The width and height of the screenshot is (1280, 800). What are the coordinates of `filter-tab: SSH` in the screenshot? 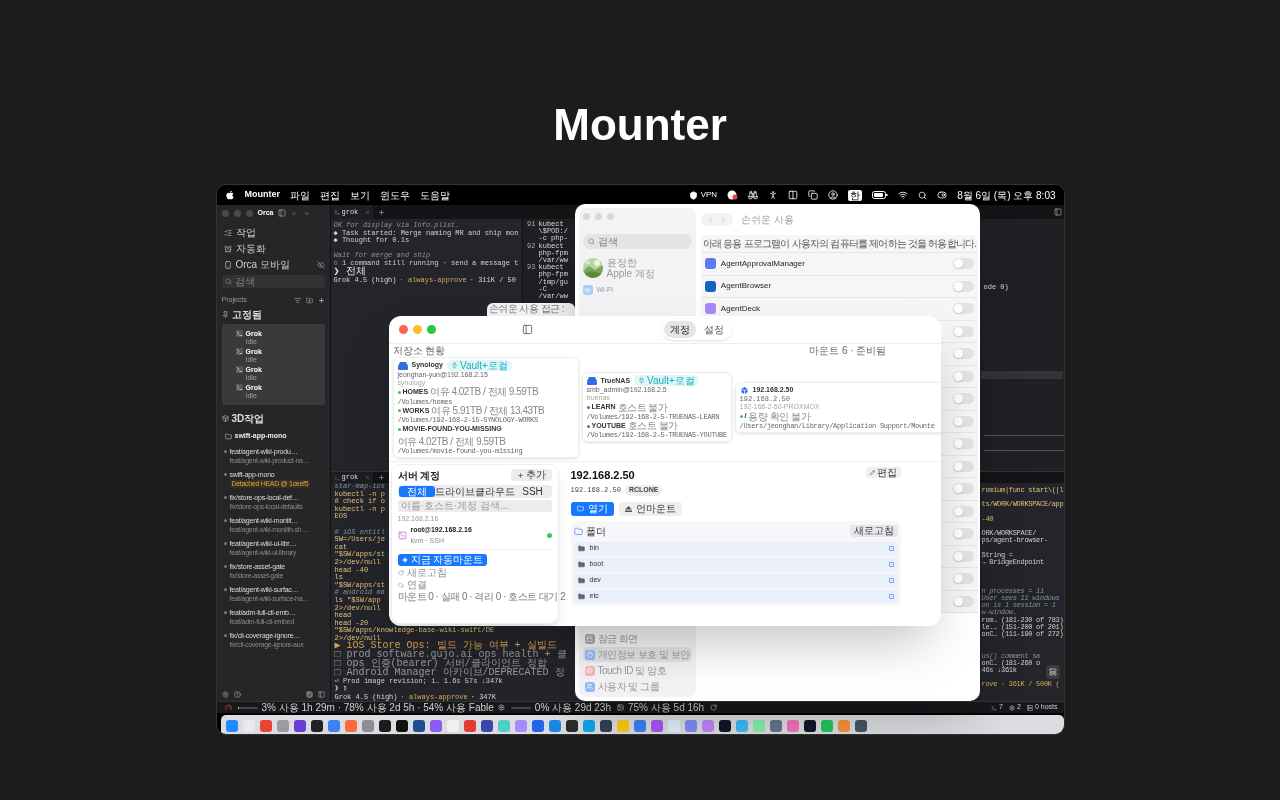 It's located at (532, 491).